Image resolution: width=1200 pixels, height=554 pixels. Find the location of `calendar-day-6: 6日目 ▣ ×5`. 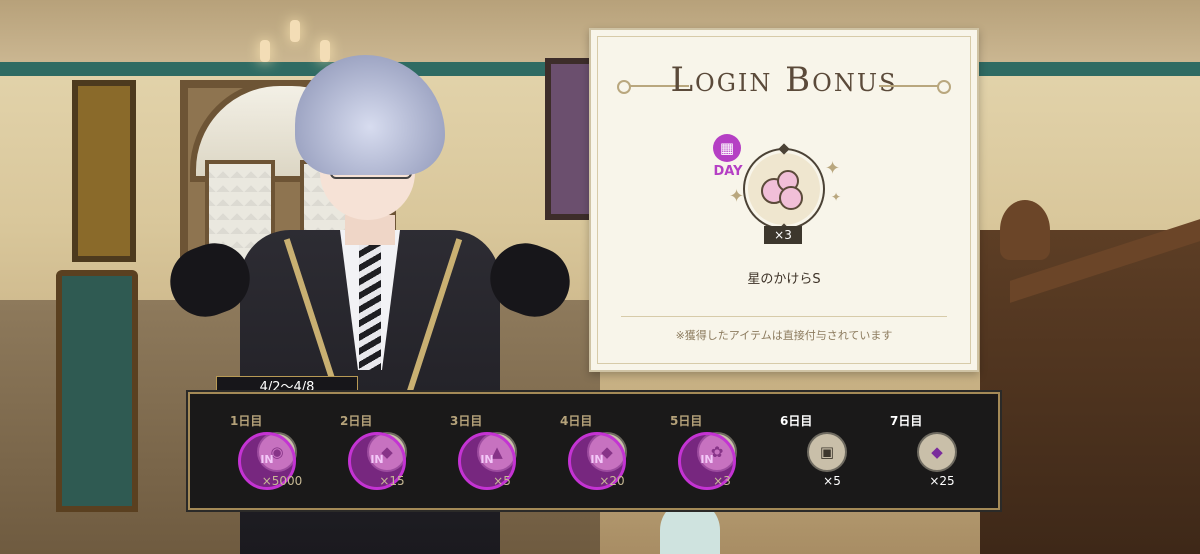

calendar-day-6: 6日目 ▣ ×5 is located at coordinates (807, 452).